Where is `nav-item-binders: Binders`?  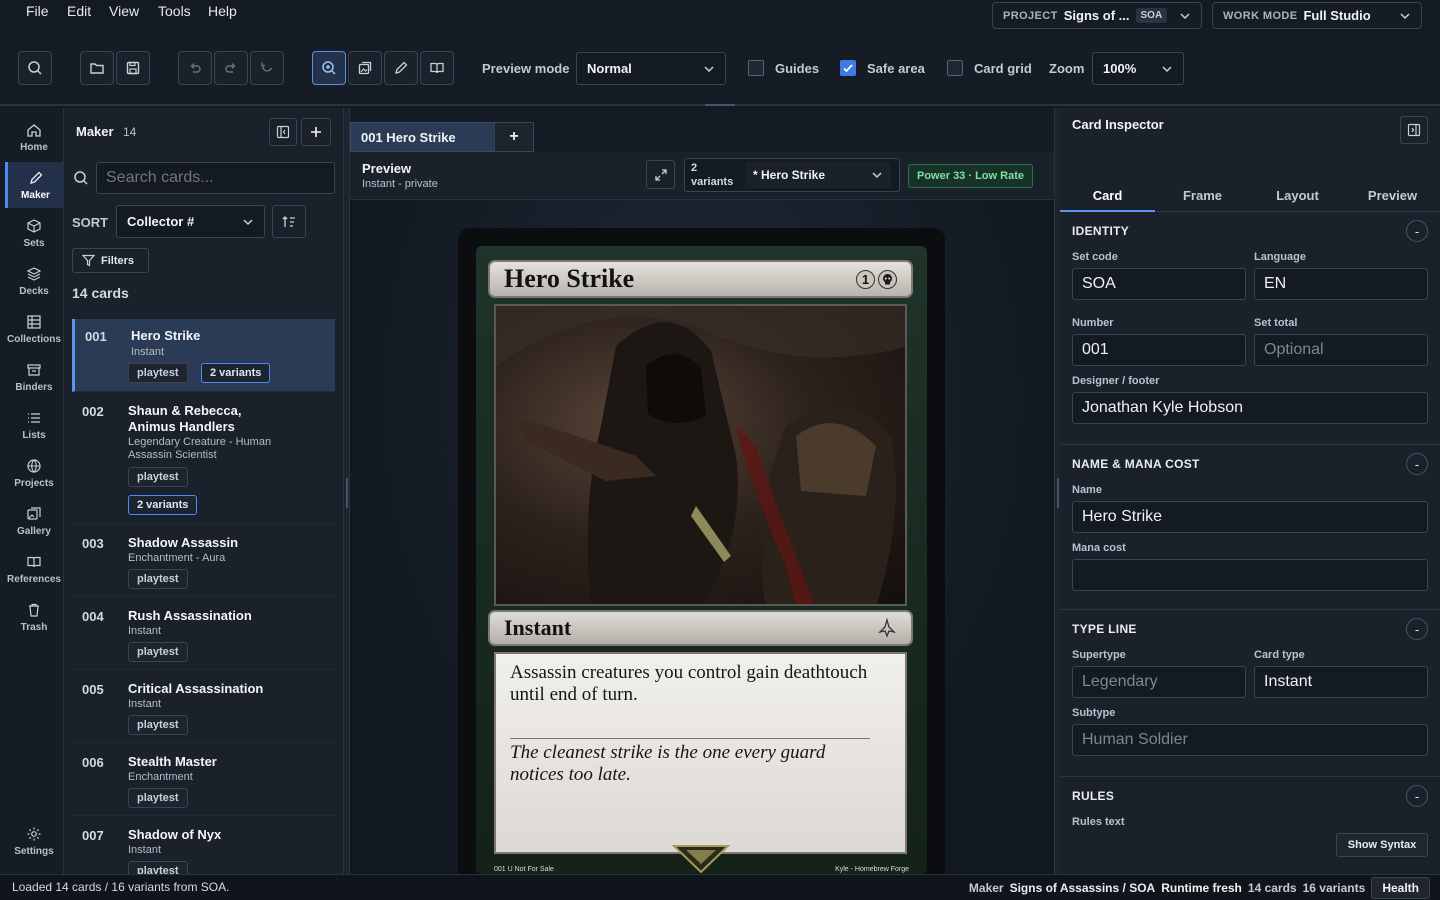 nav-item-binders: Binders is located at coordinates (34, 377).